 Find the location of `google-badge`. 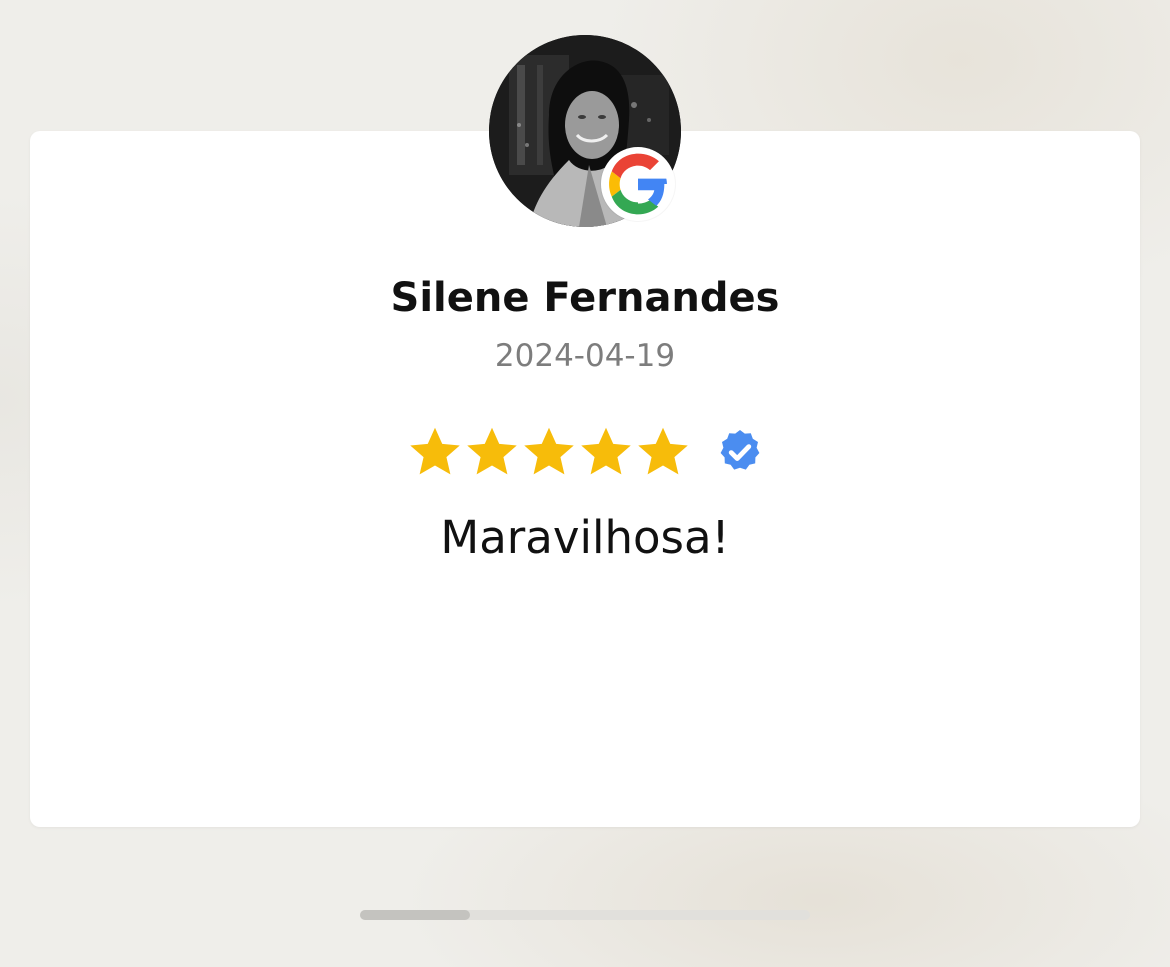

google-badge is located at coordinates (638, 184).